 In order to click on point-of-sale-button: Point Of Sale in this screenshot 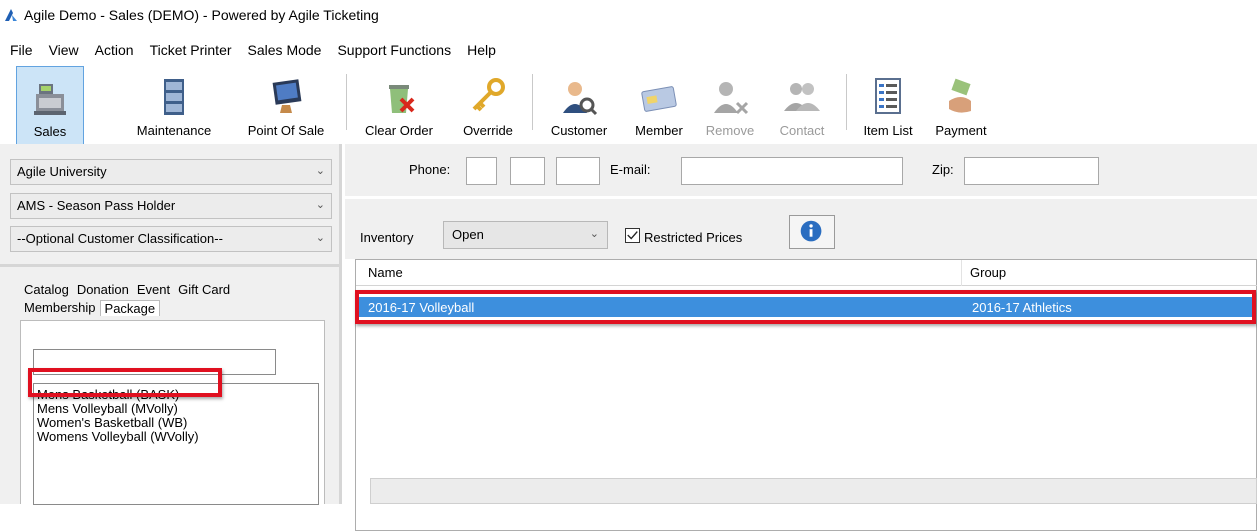, I will do `click(286, 105)`.